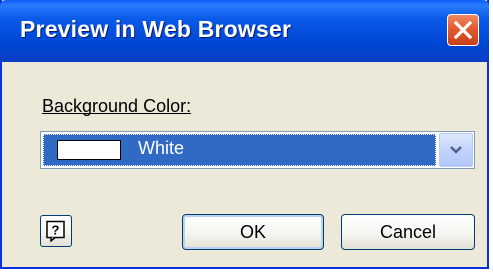 Image resolution: width=493 pixels, height=273 pixels. I want to click on background-color-label: Background Color:, so click(116, 106).